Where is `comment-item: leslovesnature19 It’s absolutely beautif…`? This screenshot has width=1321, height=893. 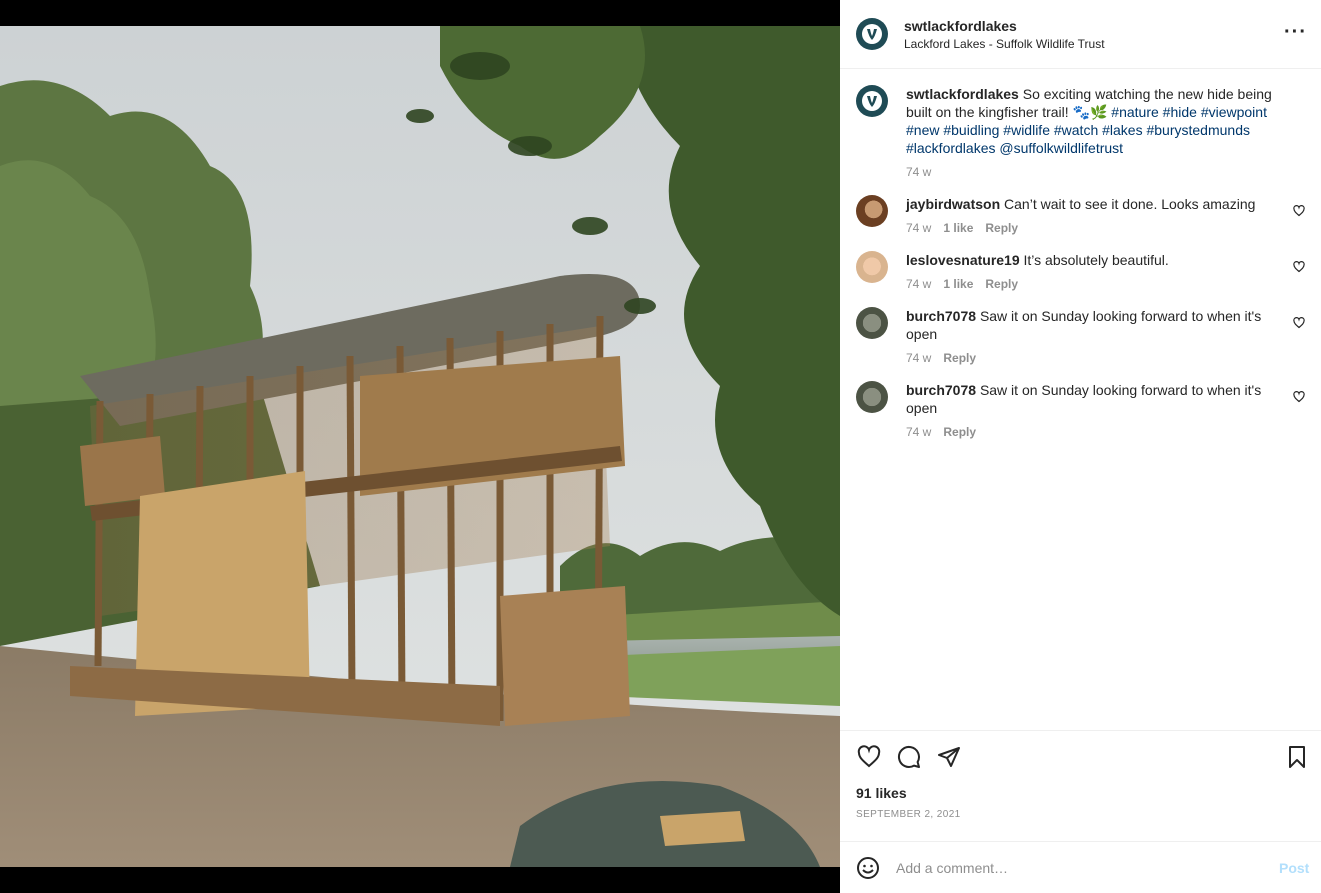
comment-item: leslovesnature19 It’s absolutely beautif… is located at coordinates (1080, 272).